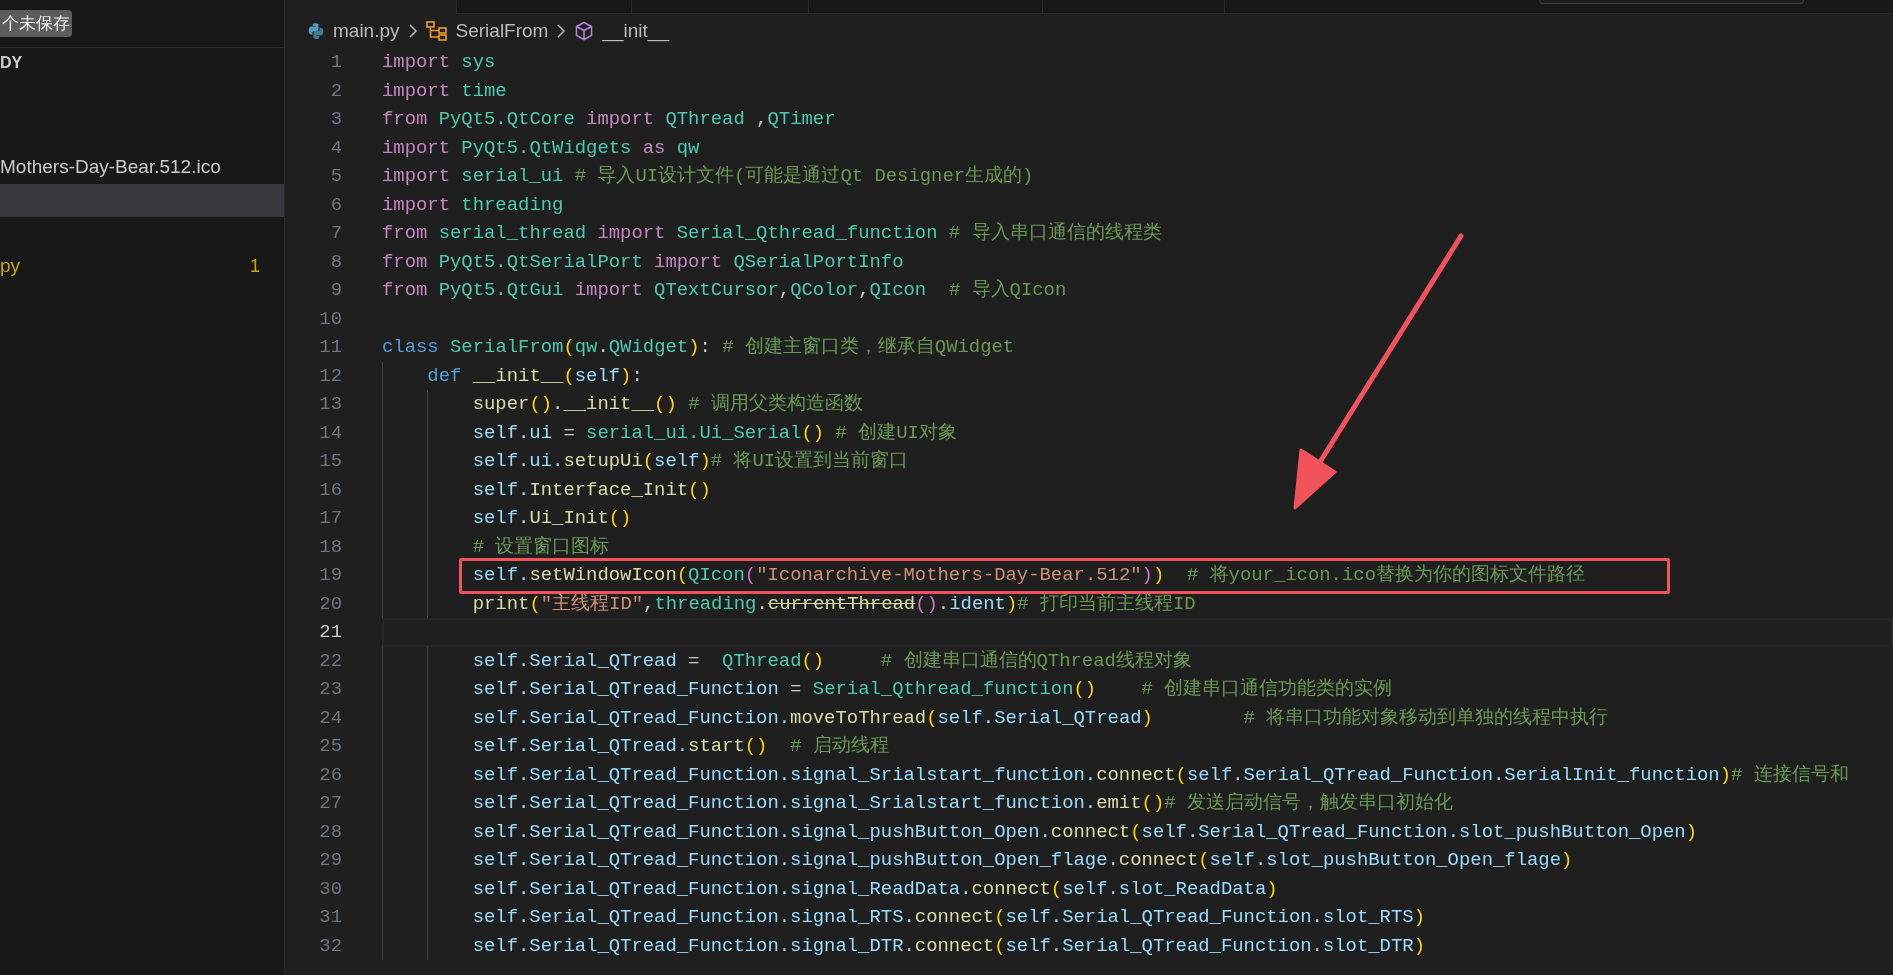  Describe the element at coordinates (932, 689) in the screenshot. I see `code-line: self.Serial_QTread_Function = Serial_Qthread_function() # 创建串口通信功能类的实例` at that location.